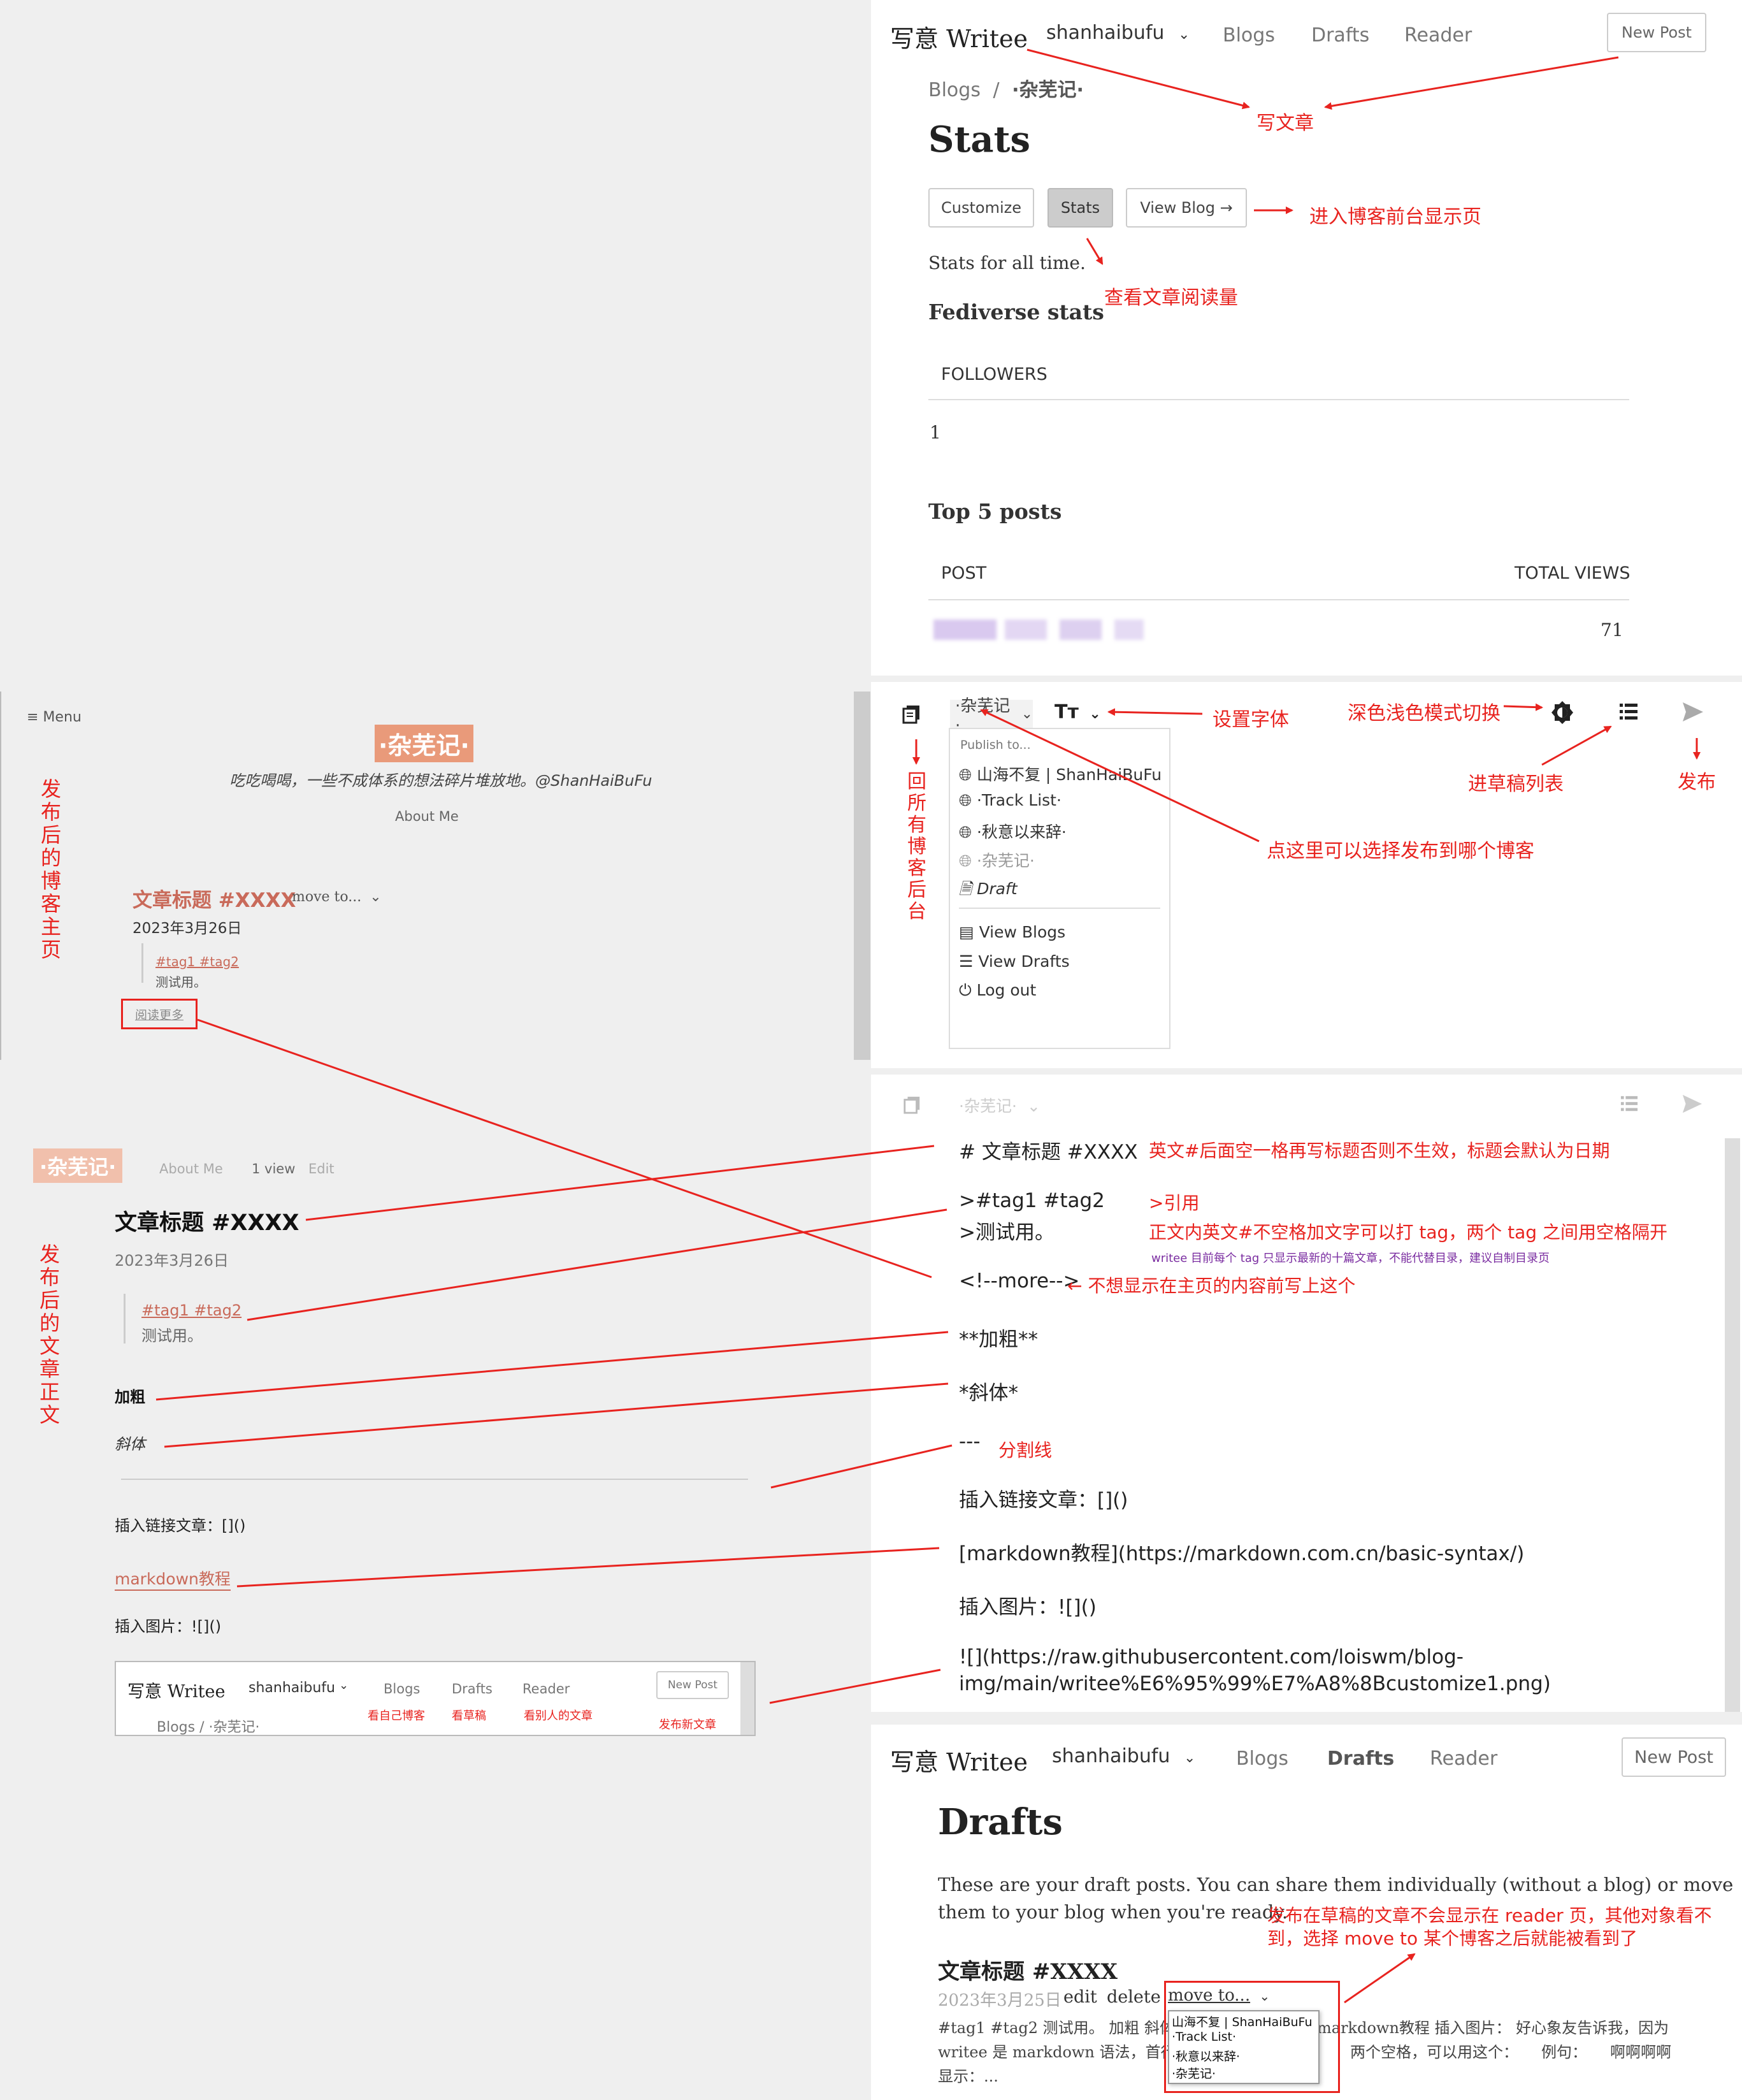  Describe the element at coordinates (1204, 2037) in the screenshot. I see `move-option-2: ·Track List·` at that location.